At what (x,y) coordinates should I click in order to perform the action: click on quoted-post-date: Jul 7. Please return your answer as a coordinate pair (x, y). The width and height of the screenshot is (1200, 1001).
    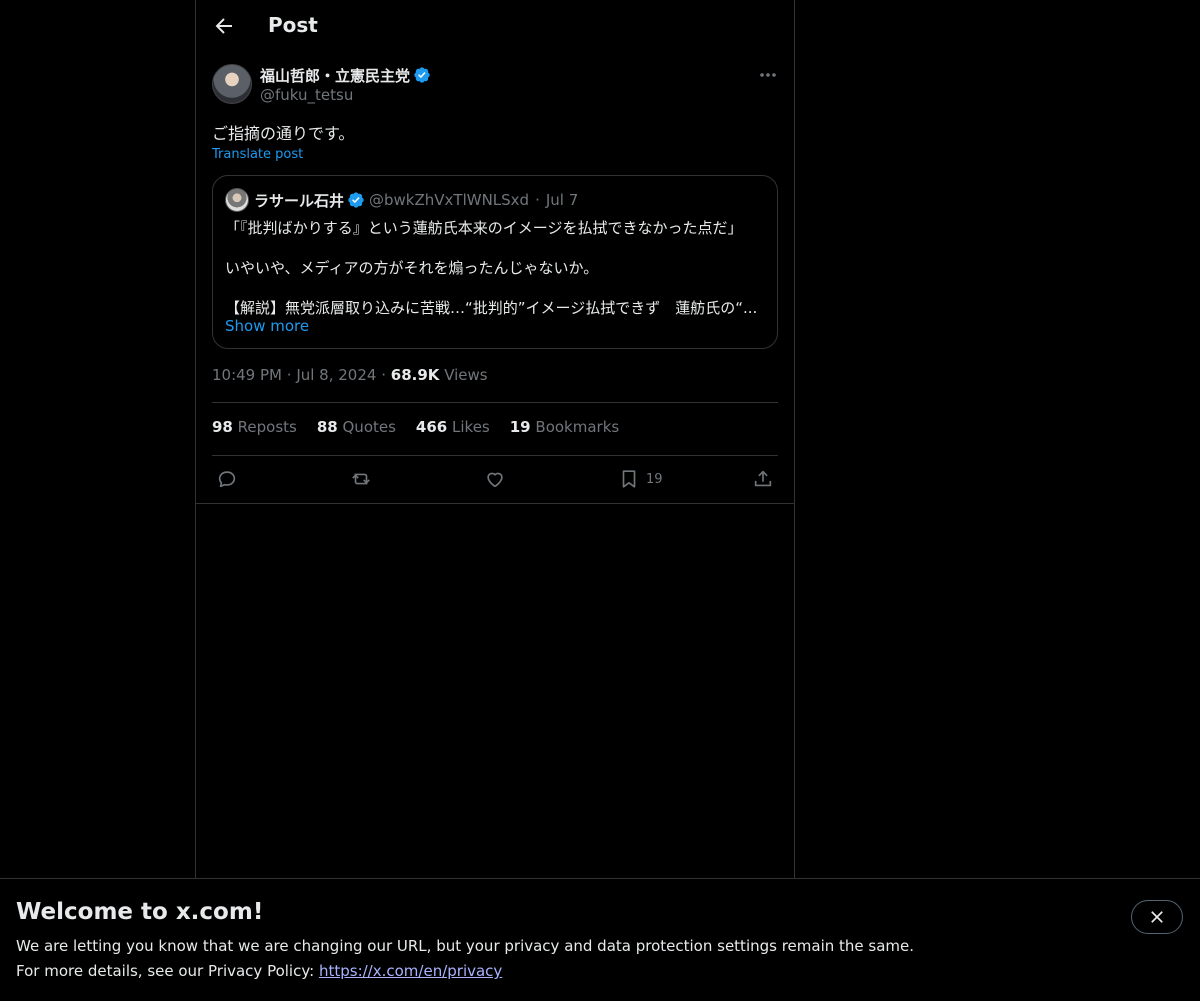
    Looking at the image, I should click on (562, 200).